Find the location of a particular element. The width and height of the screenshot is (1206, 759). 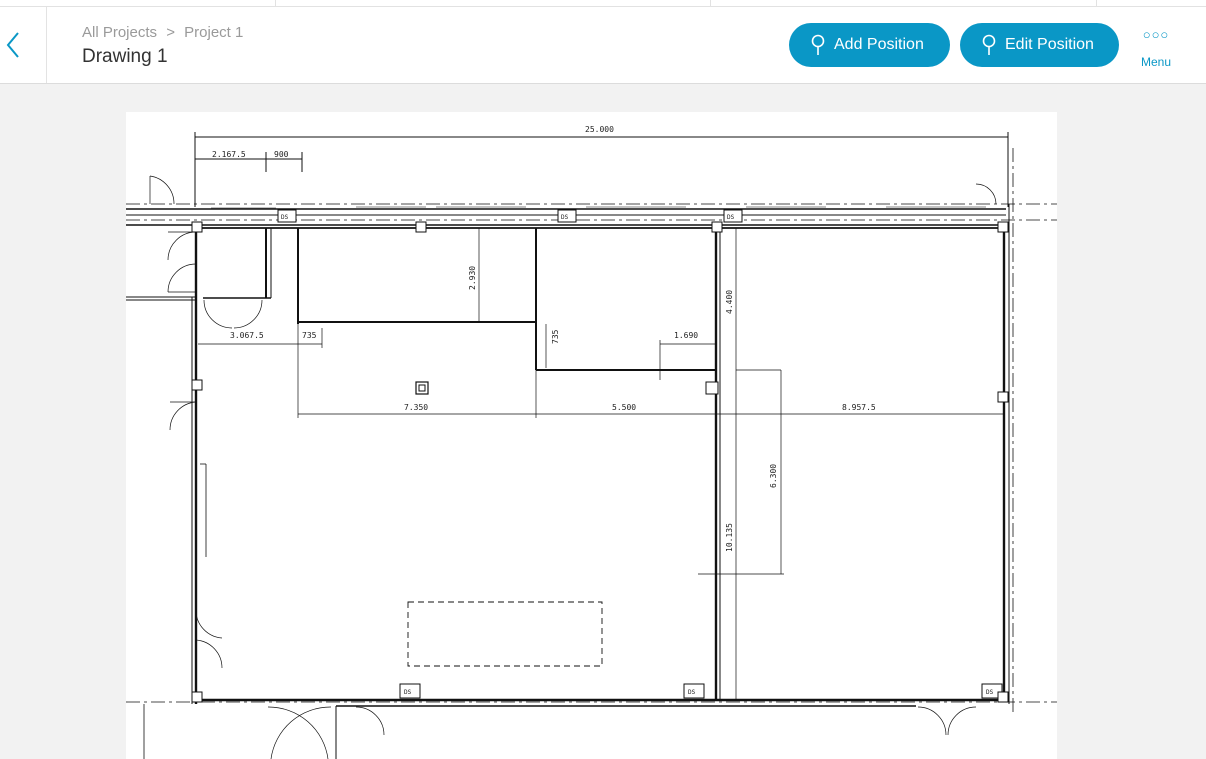

breadcrumb: All Projects > Project 1 is located at coordinates (165, 32).